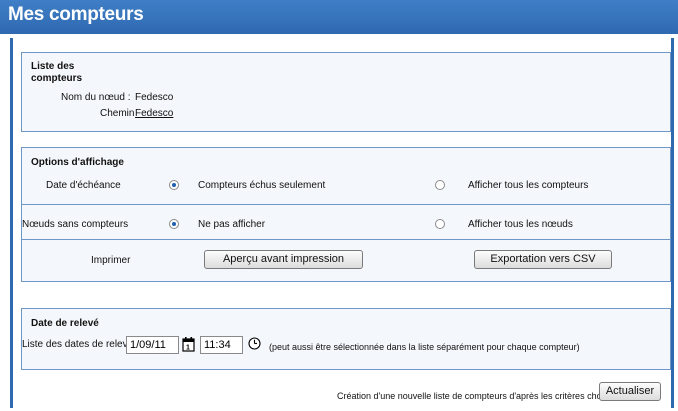 The image size is (678, 411). I want to click on due-date-label: Date d'échéance, so click(83, 185).